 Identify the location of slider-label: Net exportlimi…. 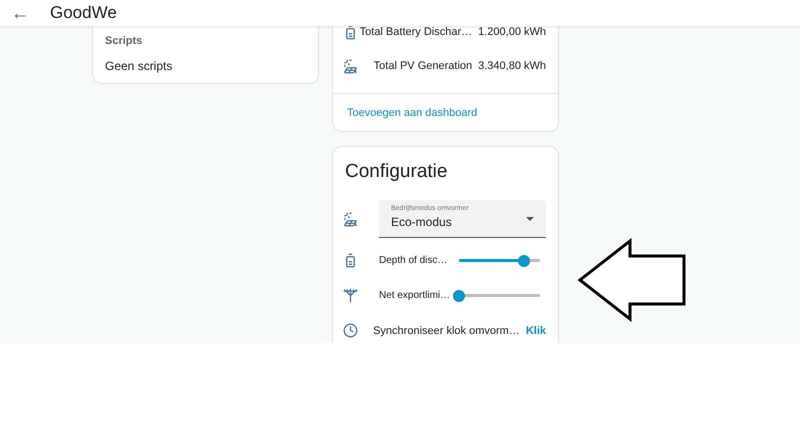
(415, 295).